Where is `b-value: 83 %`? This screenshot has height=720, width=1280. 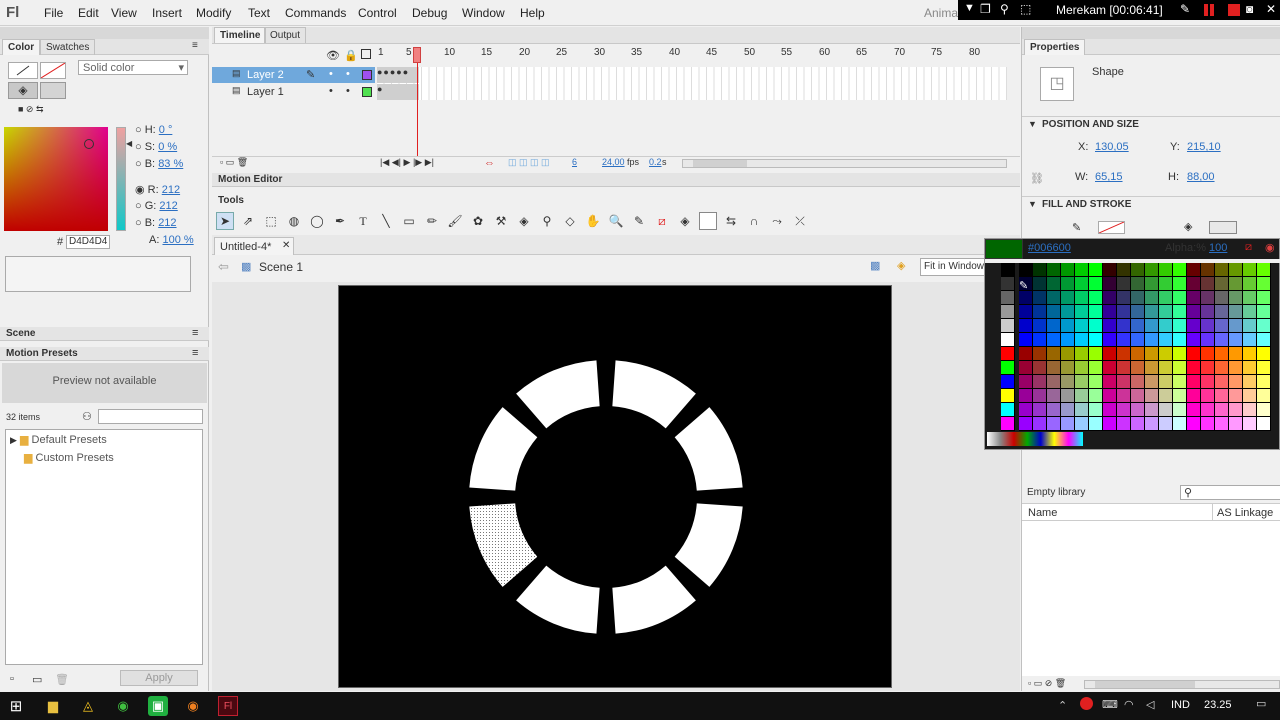 b-value: 83 % is located at coordinates (170, 164).